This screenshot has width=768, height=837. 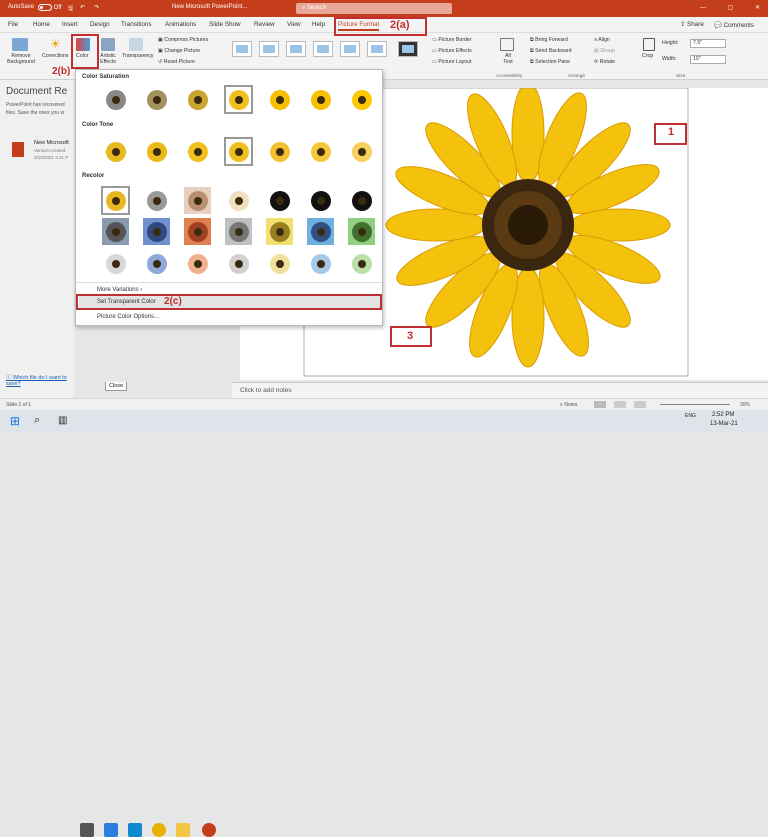 I want to click on edge-icon, so click(x=135, y=830).